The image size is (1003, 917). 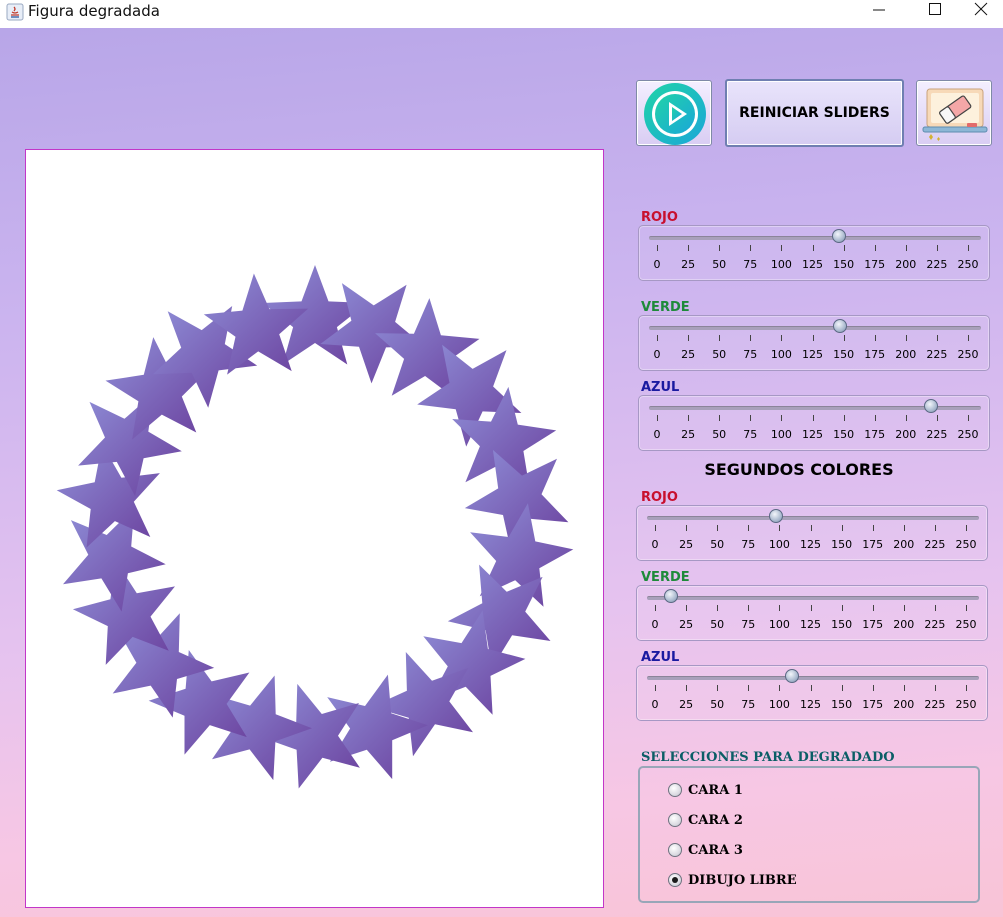 I want to click on radio-cara-3: CARA 3, so click(x=705, y=850).